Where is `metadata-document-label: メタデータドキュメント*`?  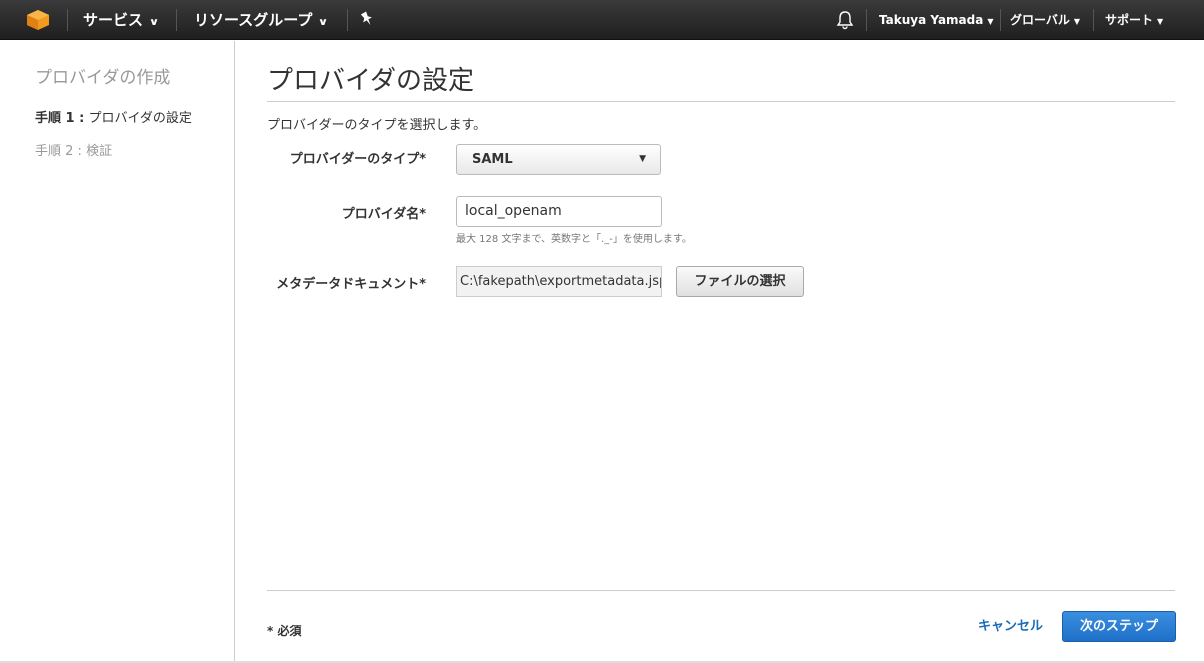 metadata-document-label: メタデータドキュメント* is located at coordinates (351, 284).